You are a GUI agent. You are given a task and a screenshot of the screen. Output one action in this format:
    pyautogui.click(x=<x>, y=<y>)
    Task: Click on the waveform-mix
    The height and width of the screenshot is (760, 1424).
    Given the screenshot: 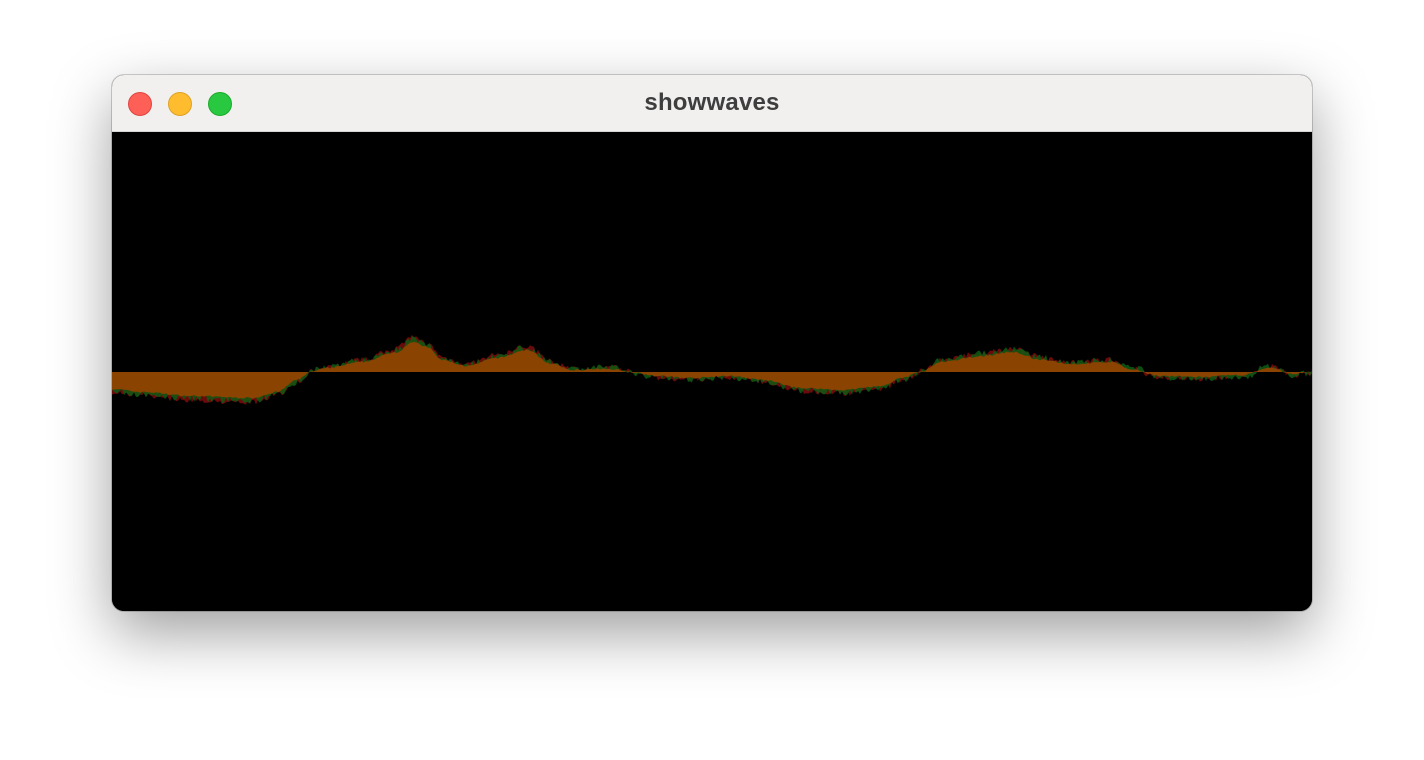 What is the action you would take?
    pyautogui.click(x=712, y=370)
    